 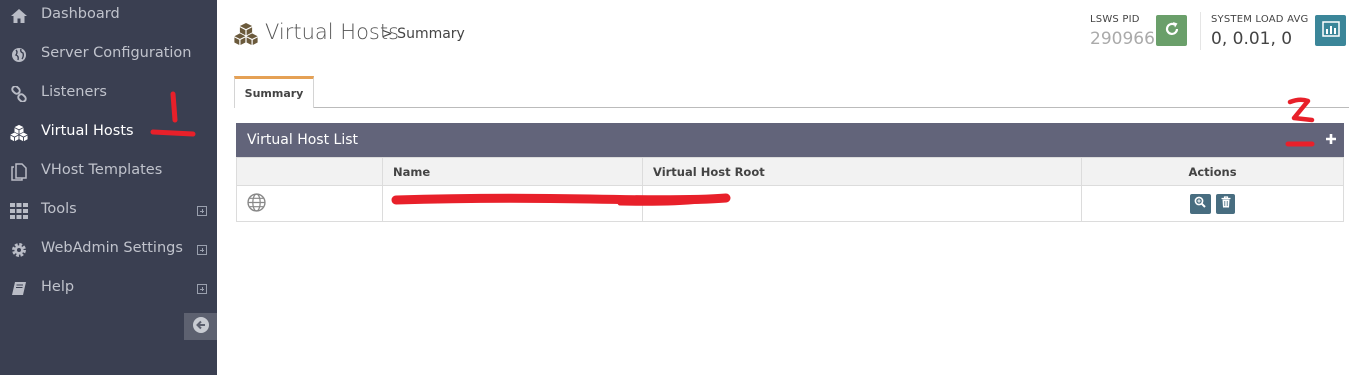 What do you see at coordinates (1115, 19) in the screenshot?
I see `lsws-pid-label: LSWS PID` at bounding box center [1115, 19].